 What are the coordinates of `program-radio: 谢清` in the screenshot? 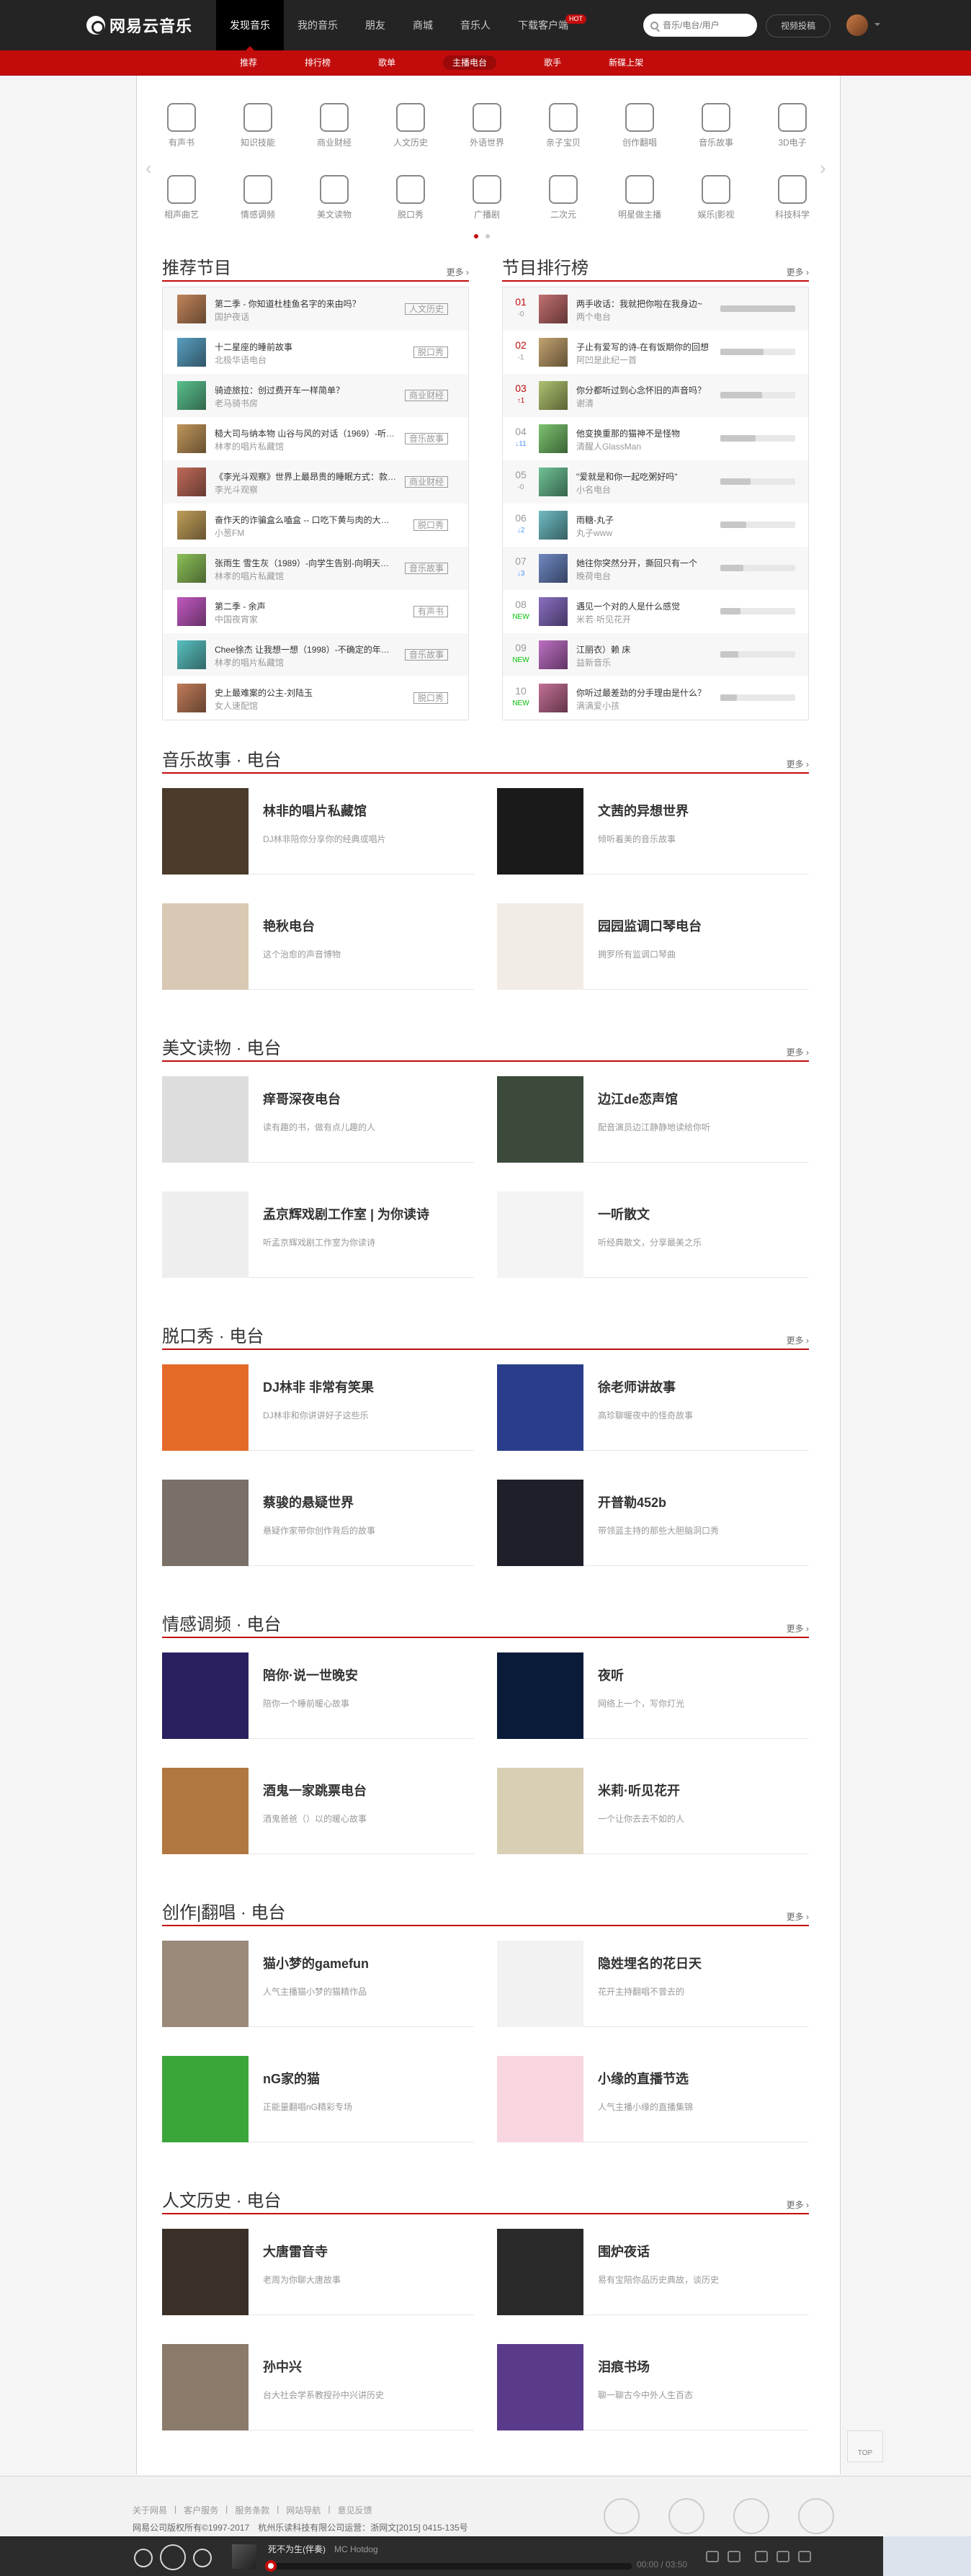 It's located at (585, 403).